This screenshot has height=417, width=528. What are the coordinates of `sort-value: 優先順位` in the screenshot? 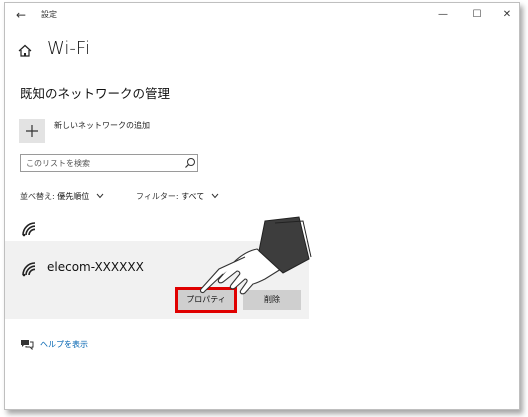 It's located at (73, 196).